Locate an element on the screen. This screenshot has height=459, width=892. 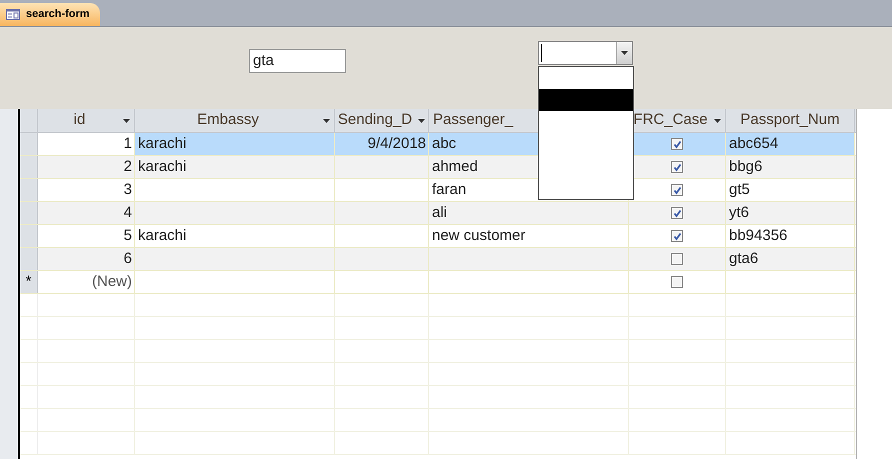
column-header: id is located at coordinates (86, 120).